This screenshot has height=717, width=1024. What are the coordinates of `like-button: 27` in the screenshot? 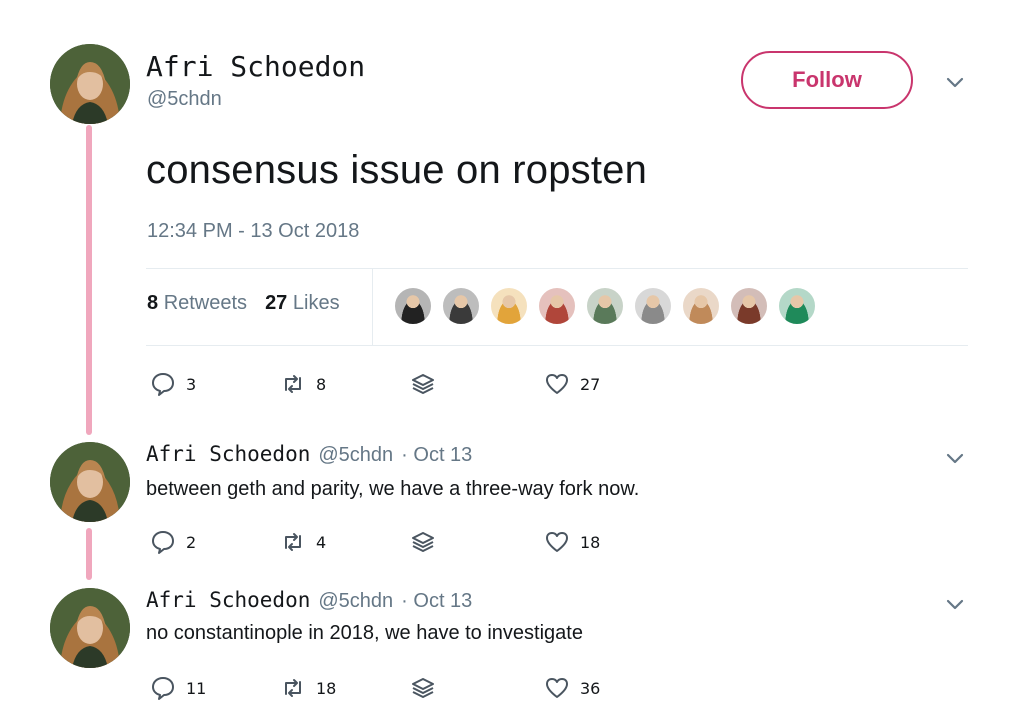 It's located at (572, 384).